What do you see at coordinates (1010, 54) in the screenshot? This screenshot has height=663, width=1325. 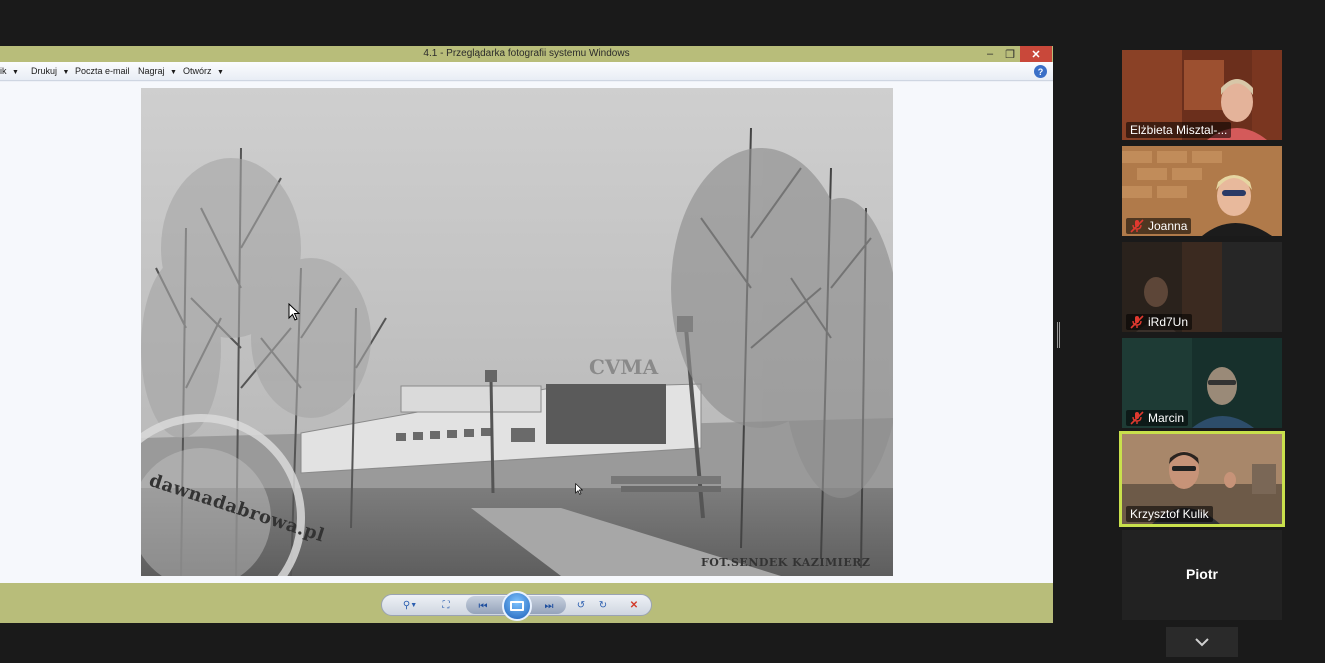 I see `maximize-button: ❐` at bounding box center [1010, 54].